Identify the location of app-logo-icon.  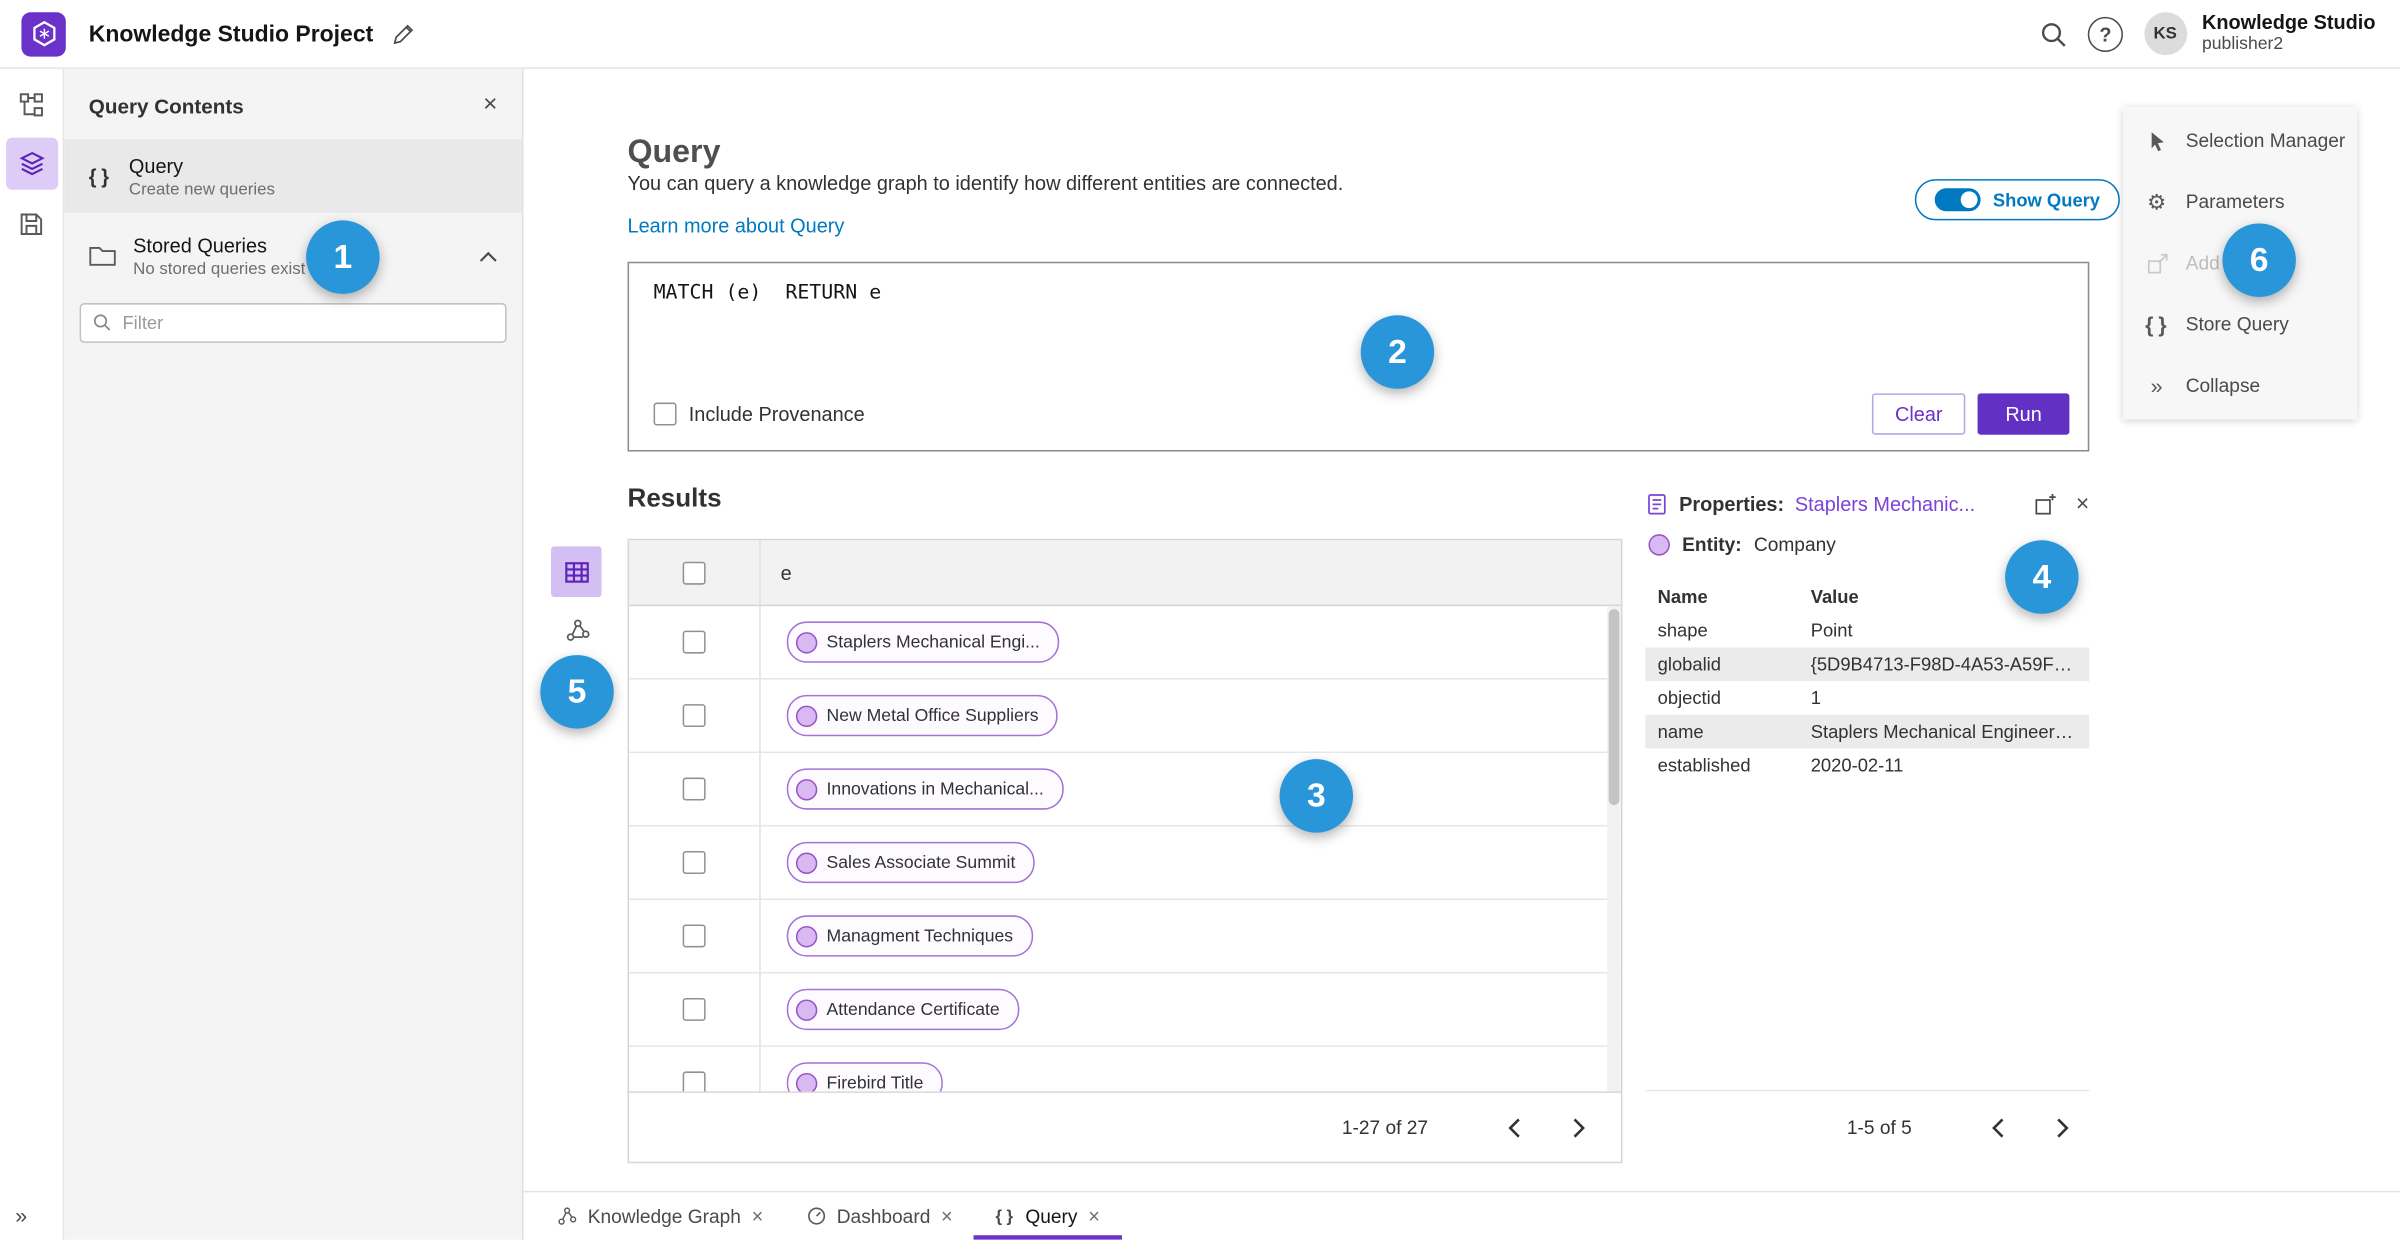
(43, 33).